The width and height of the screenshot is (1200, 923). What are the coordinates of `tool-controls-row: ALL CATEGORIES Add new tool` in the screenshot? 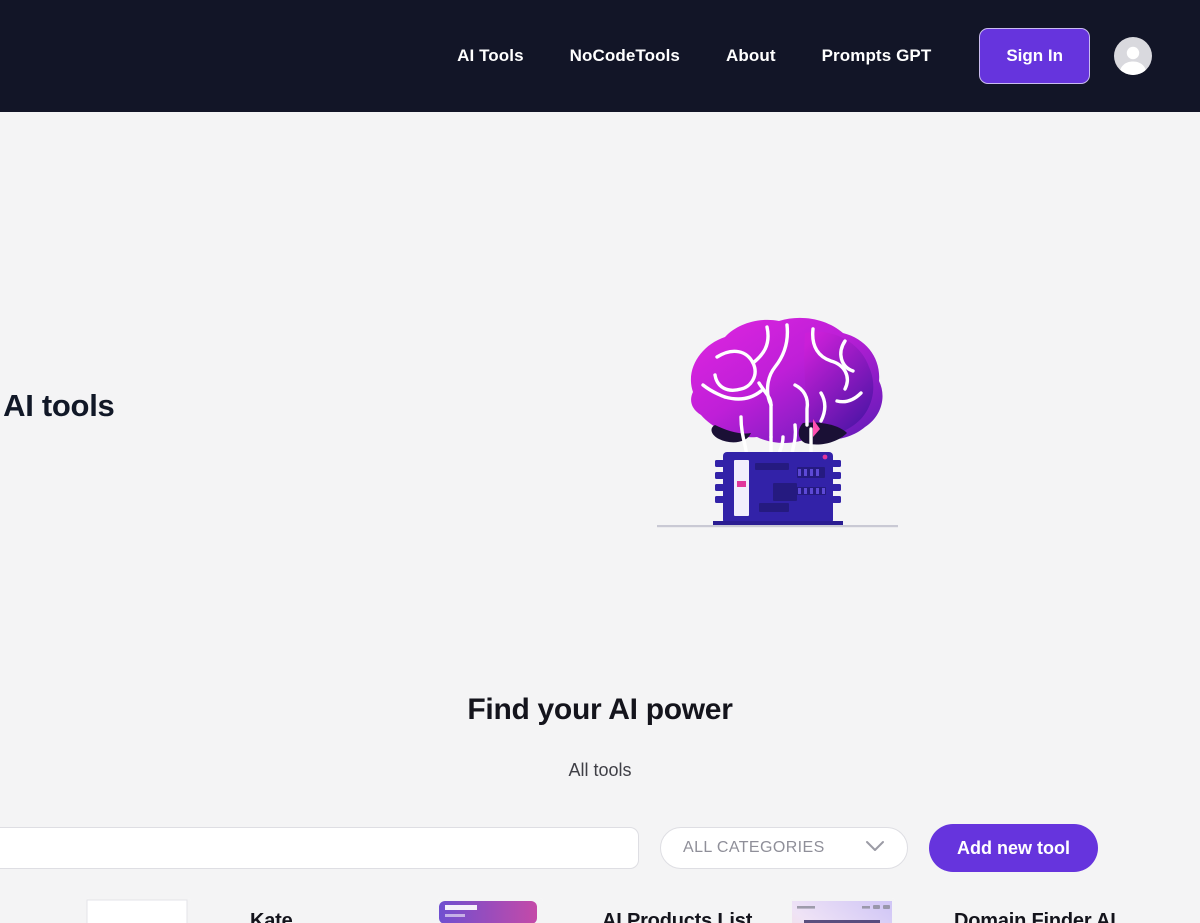 It's located at (600, 848).